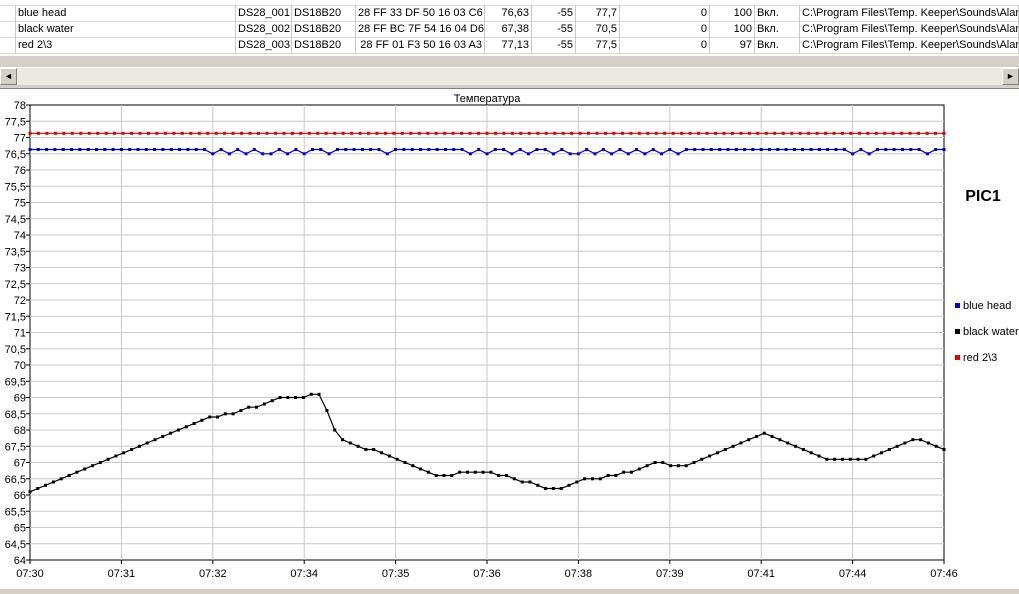 The image size is (1019, 594). I want to click on scroll-right-icon: ►, so click(1010, 76).